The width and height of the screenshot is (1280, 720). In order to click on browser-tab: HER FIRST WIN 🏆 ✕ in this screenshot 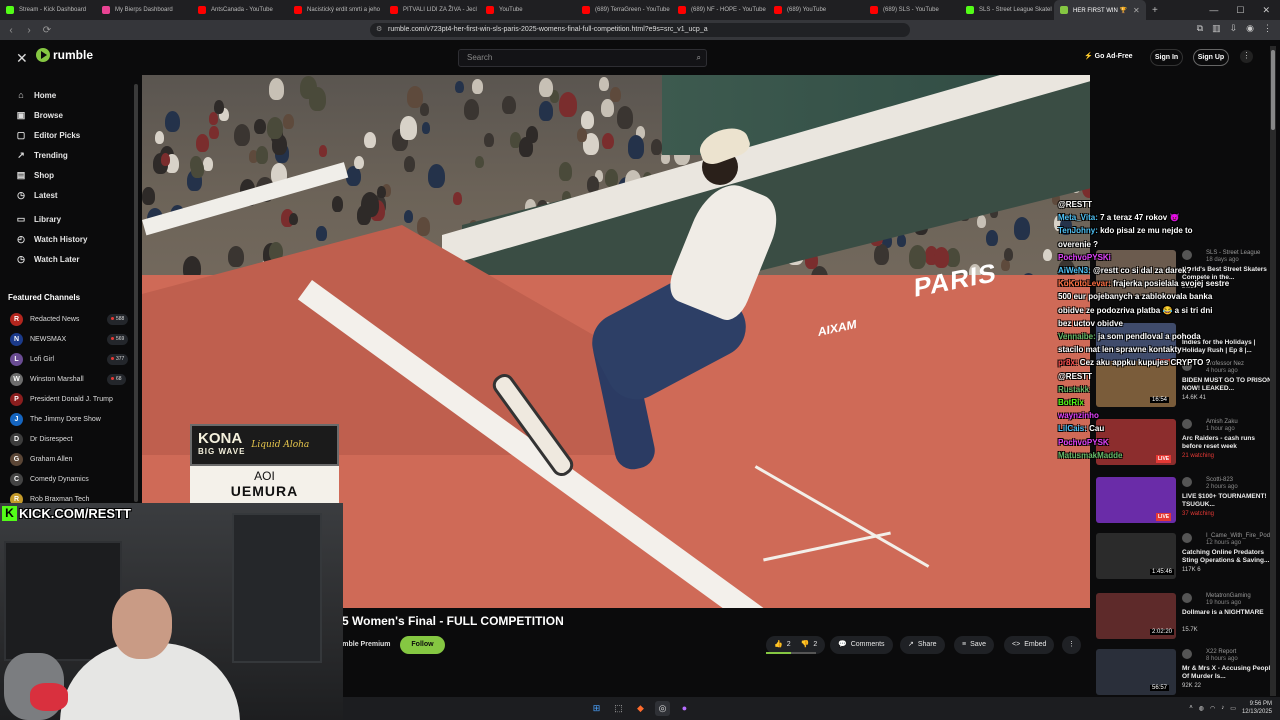, I will do `click(1100, 10)`.